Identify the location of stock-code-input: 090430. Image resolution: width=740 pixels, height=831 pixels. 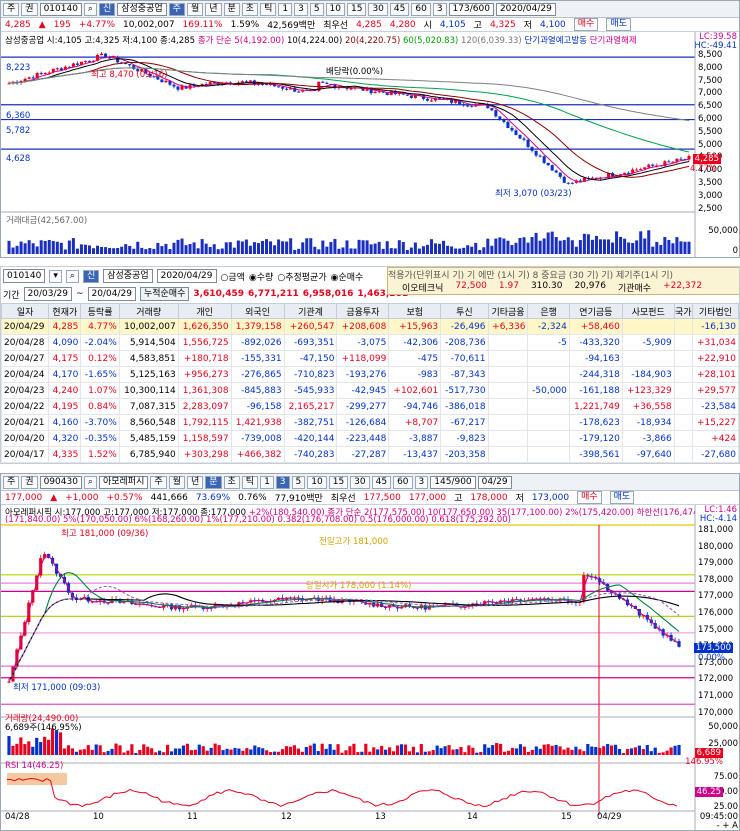
(60, 482).